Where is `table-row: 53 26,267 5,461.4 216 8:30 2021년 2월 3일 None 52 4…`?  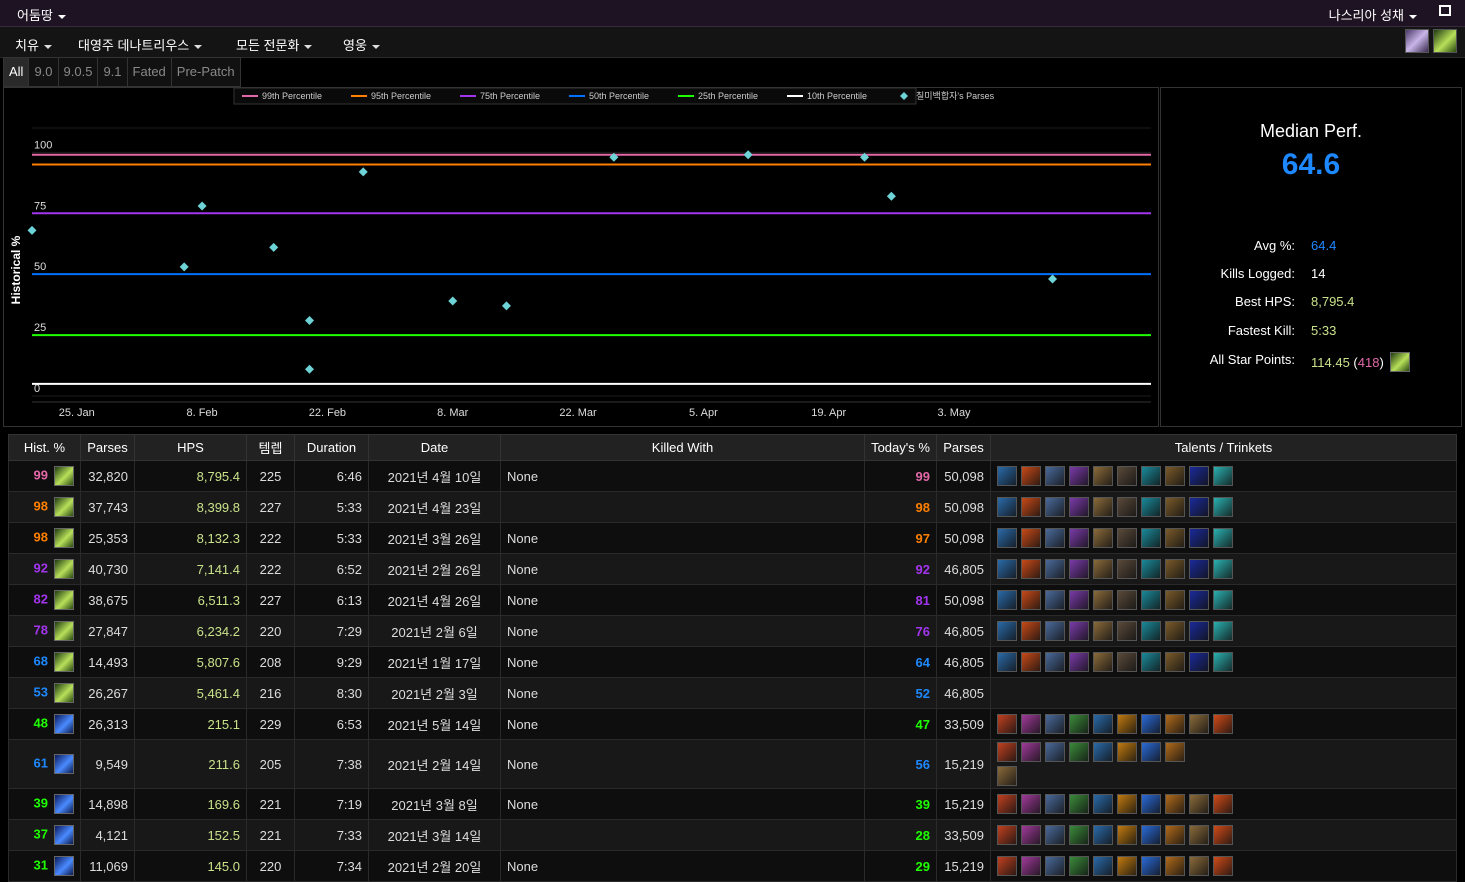 table-row: 53 26,267 5,461.4 216 8:30 2021년 2월 3일 None 52 4… is located at coordinates (732, 693).